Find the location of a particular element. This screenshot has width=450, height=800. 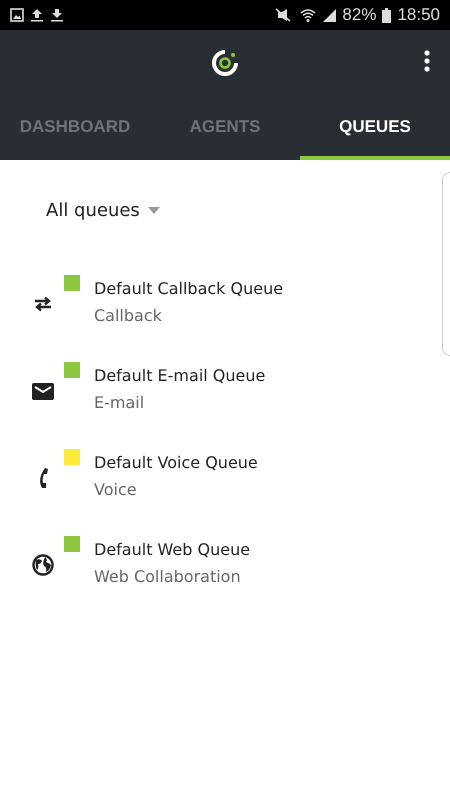

upload-icon is located at coordinates (37, 15).